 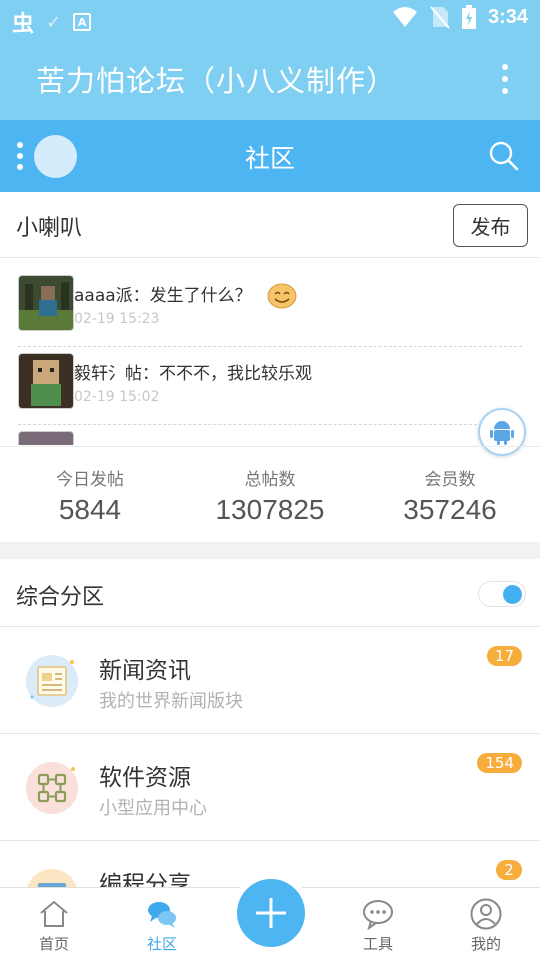 I want to click on app-notification-icon: 虫, so click(x=23, y=24).